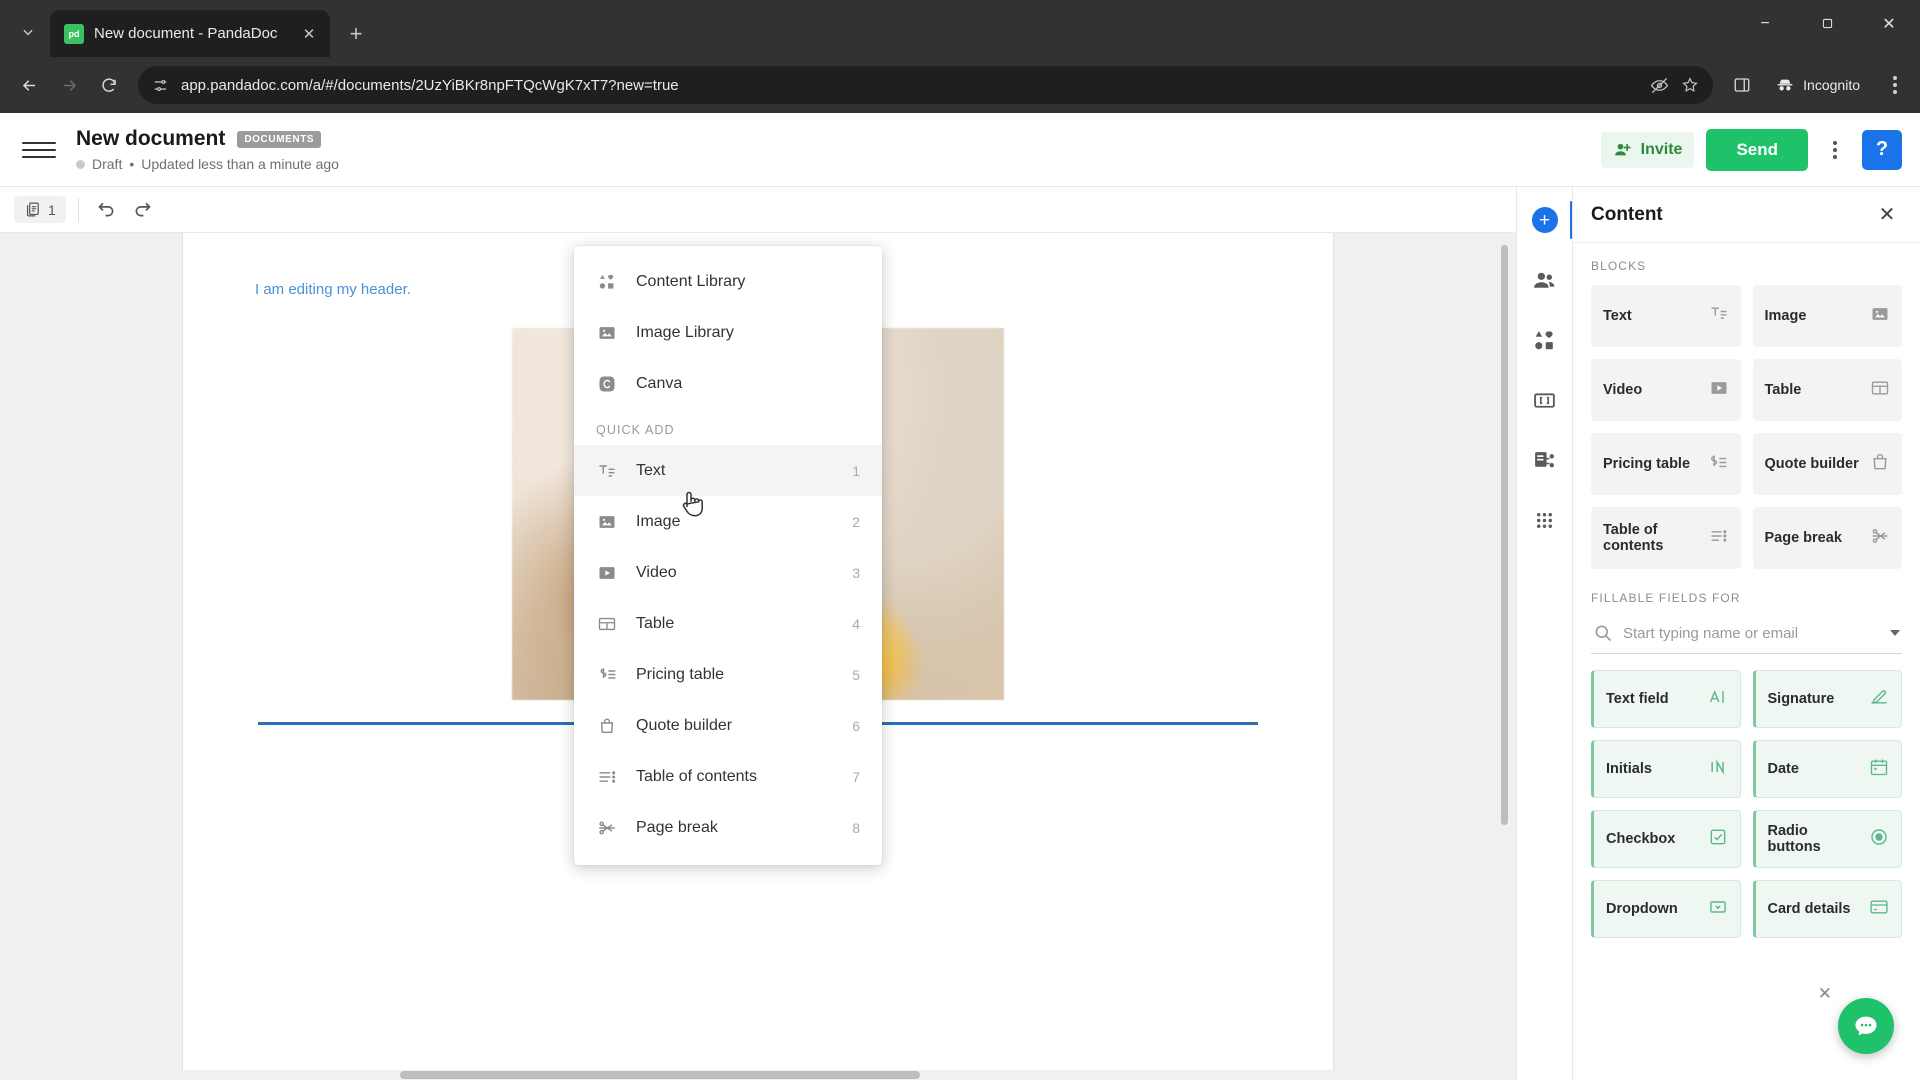 The image size is (1920, 1080). I want to click on shapes-icon, so click(1544, 339).